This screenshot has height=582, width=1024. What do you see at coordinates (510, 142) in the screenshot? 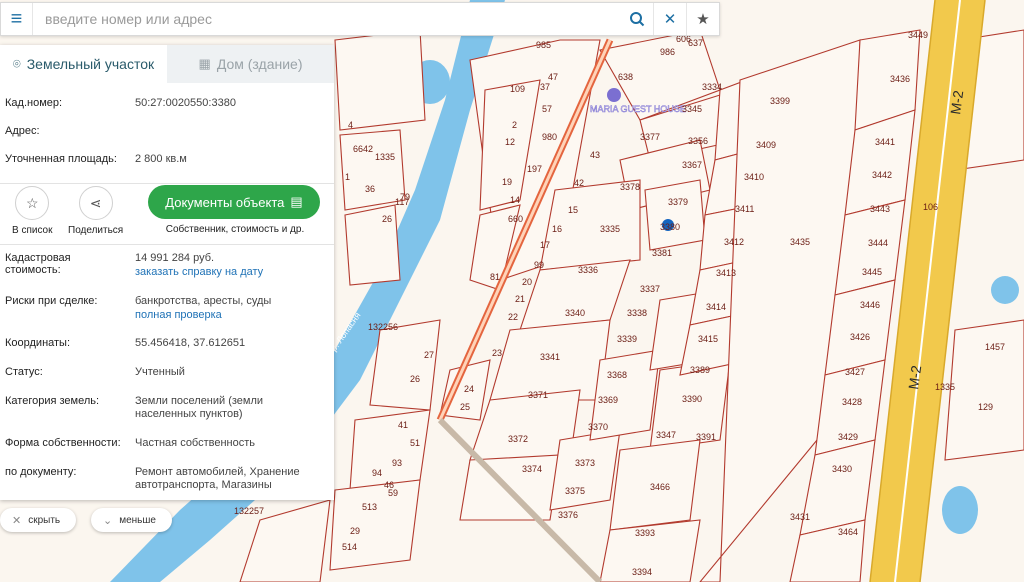
I see `parcel-number-label: 12` at bounding box center [510, 142].